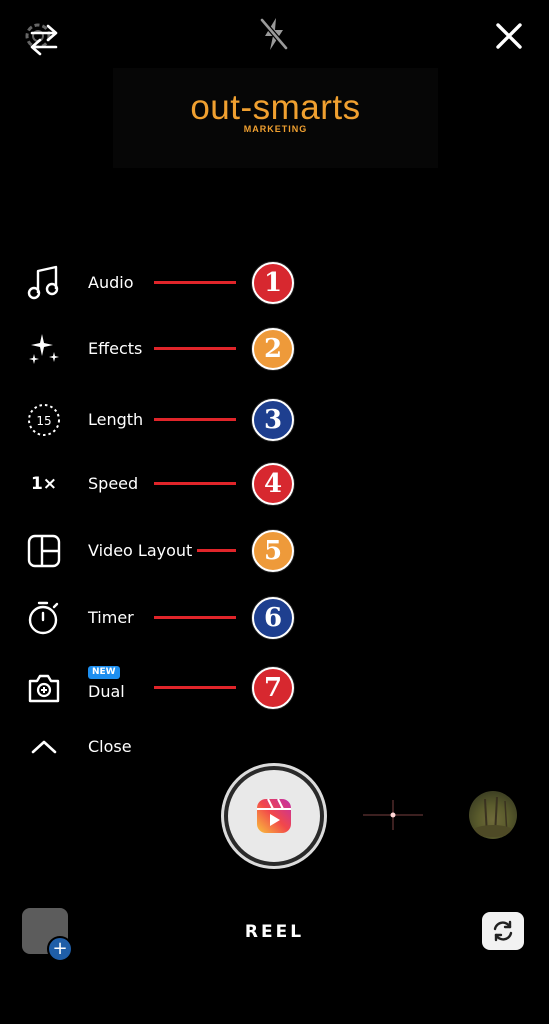 This screenshot has width=549, height=1024. I want to click on reels-icon, so click(274, 816).